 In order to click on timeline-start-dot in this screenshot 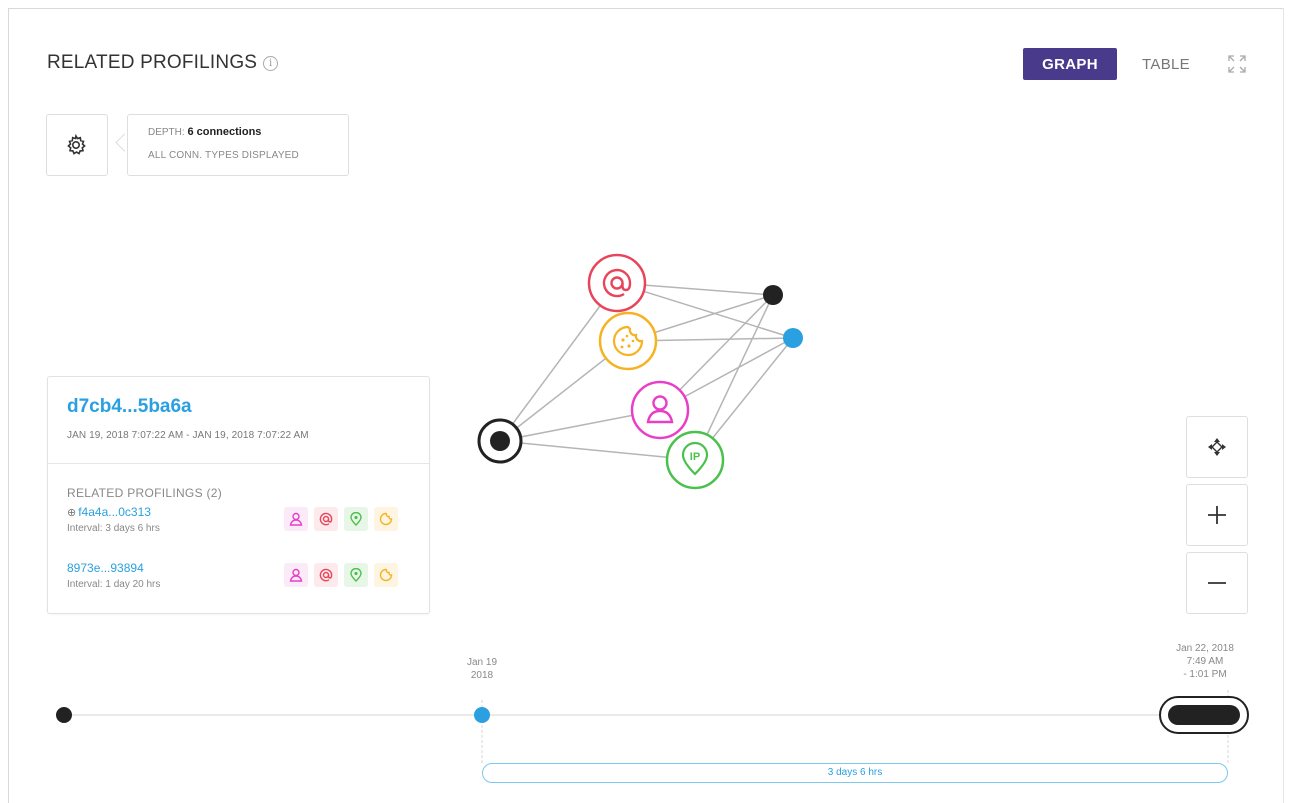, I will do `click(64, 715)`.